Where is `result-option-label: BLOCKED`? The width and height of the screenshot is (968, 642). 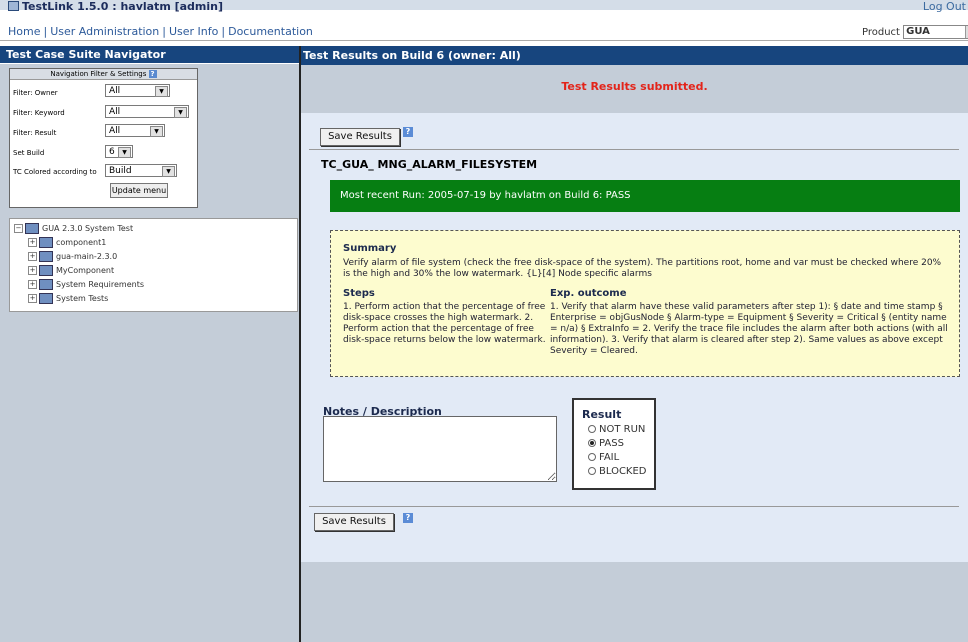
result-option-label: BLOCKED is located at coordinates (623, 471).